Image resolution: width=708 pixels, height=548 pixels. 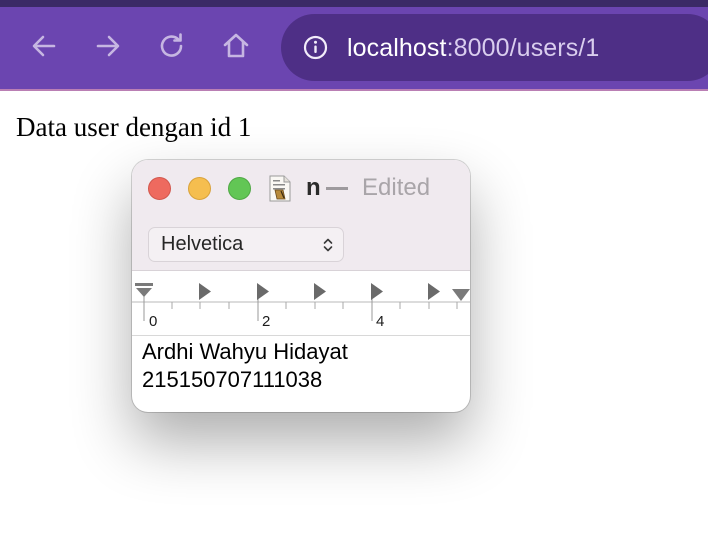 I want to click on reload-icon, so click(x=171, y=45).